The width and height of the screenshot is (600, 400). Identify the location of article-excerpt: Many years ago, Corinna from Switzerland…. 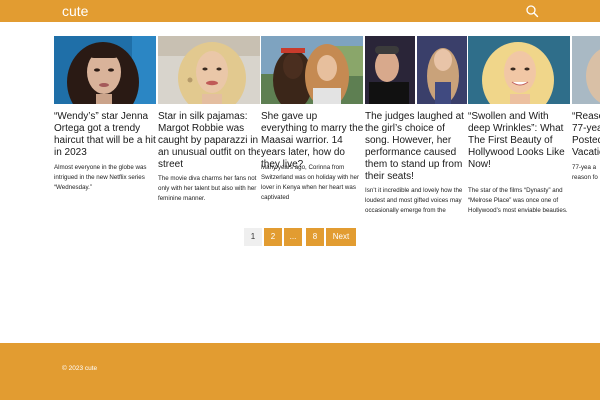
(310, 182).